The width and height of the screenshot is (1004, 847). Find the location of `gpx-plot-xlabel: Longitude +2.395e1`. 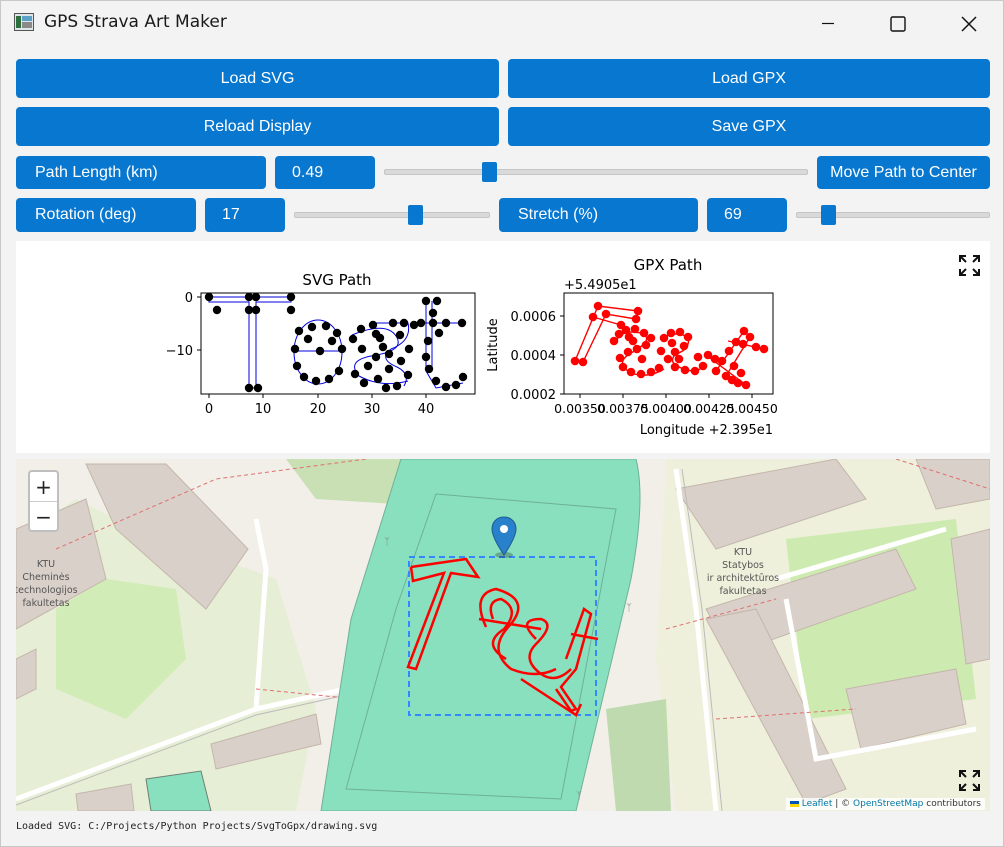

gpx-plot-xlabel: Longitude +2.395e1 is located at coordinates (706, 430).